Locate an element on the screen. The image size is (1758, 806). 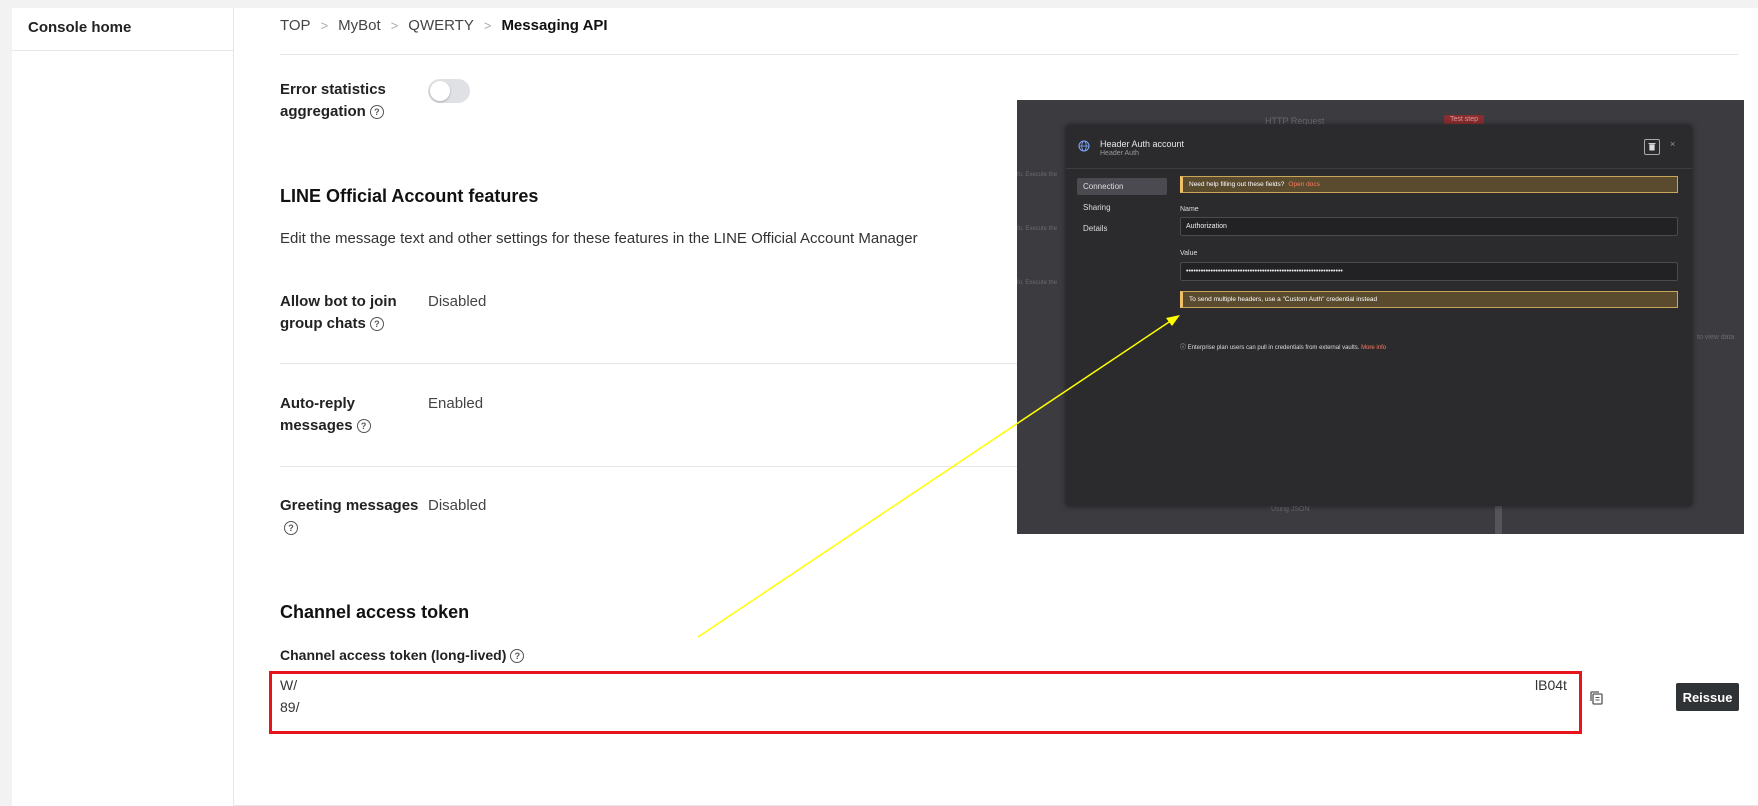
annotation-arrow is located at coordinates (938, 476).